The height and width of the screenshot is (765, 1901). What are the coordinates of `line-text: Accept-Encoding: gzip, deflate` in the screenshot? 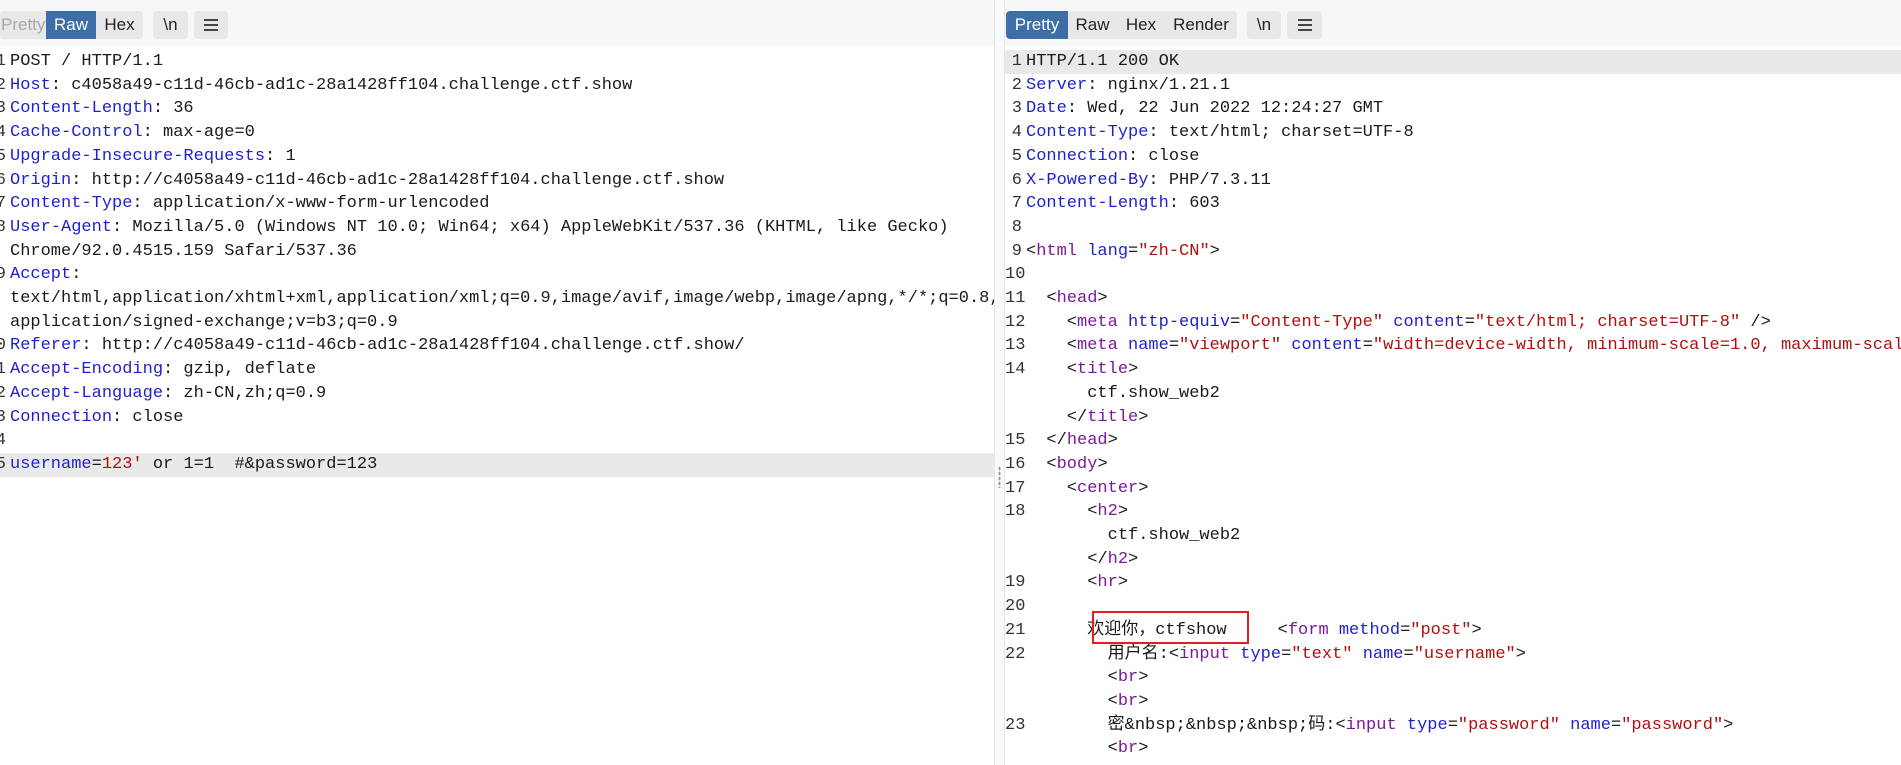 It's located at (502, 370).